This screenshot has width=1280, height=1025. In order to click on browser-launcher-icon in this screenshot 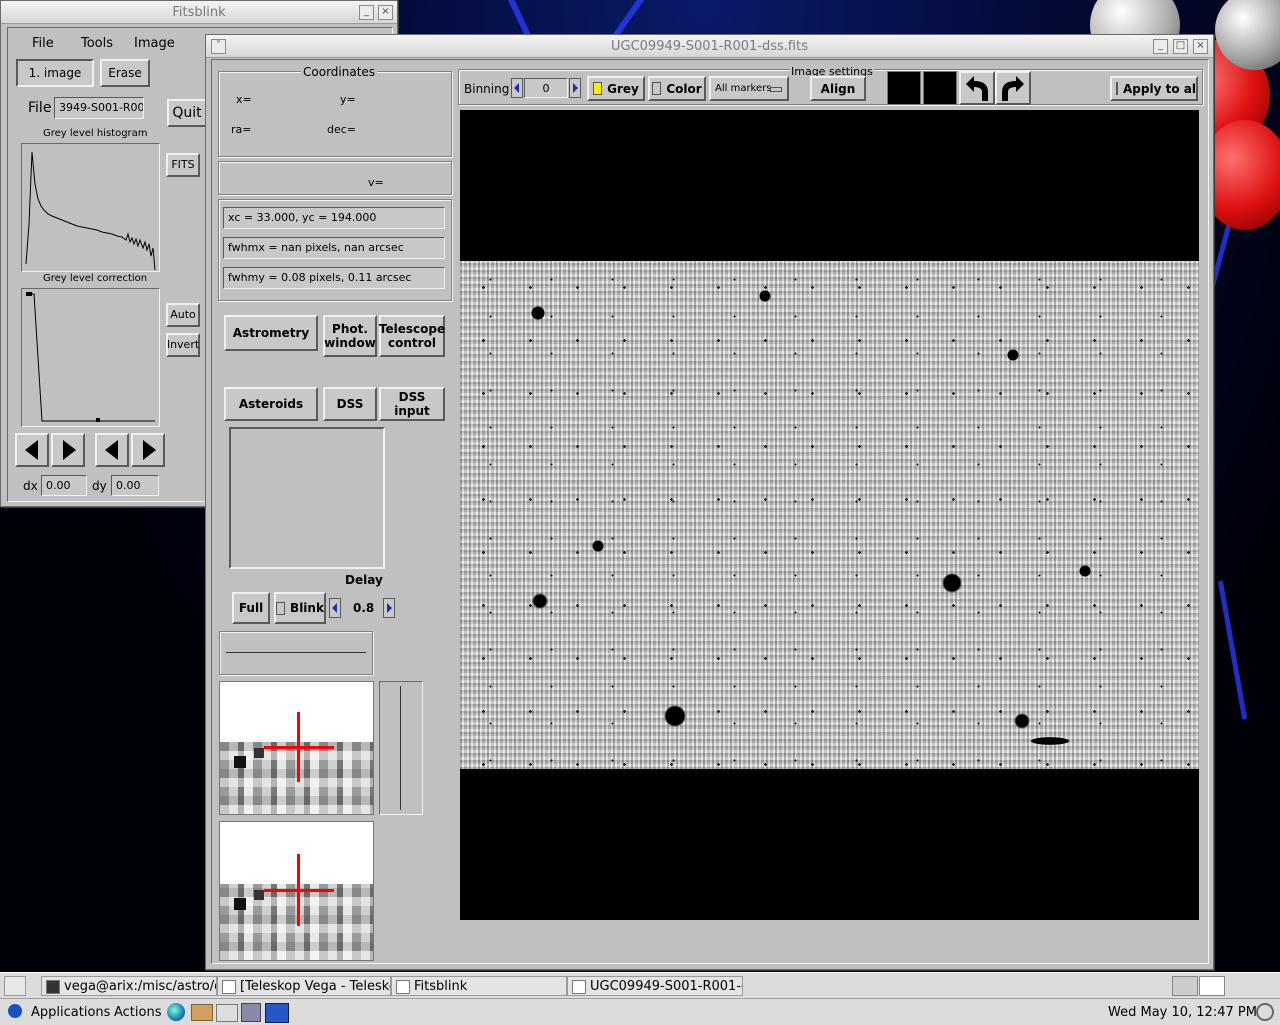, I will do `click(176, 1012)`.